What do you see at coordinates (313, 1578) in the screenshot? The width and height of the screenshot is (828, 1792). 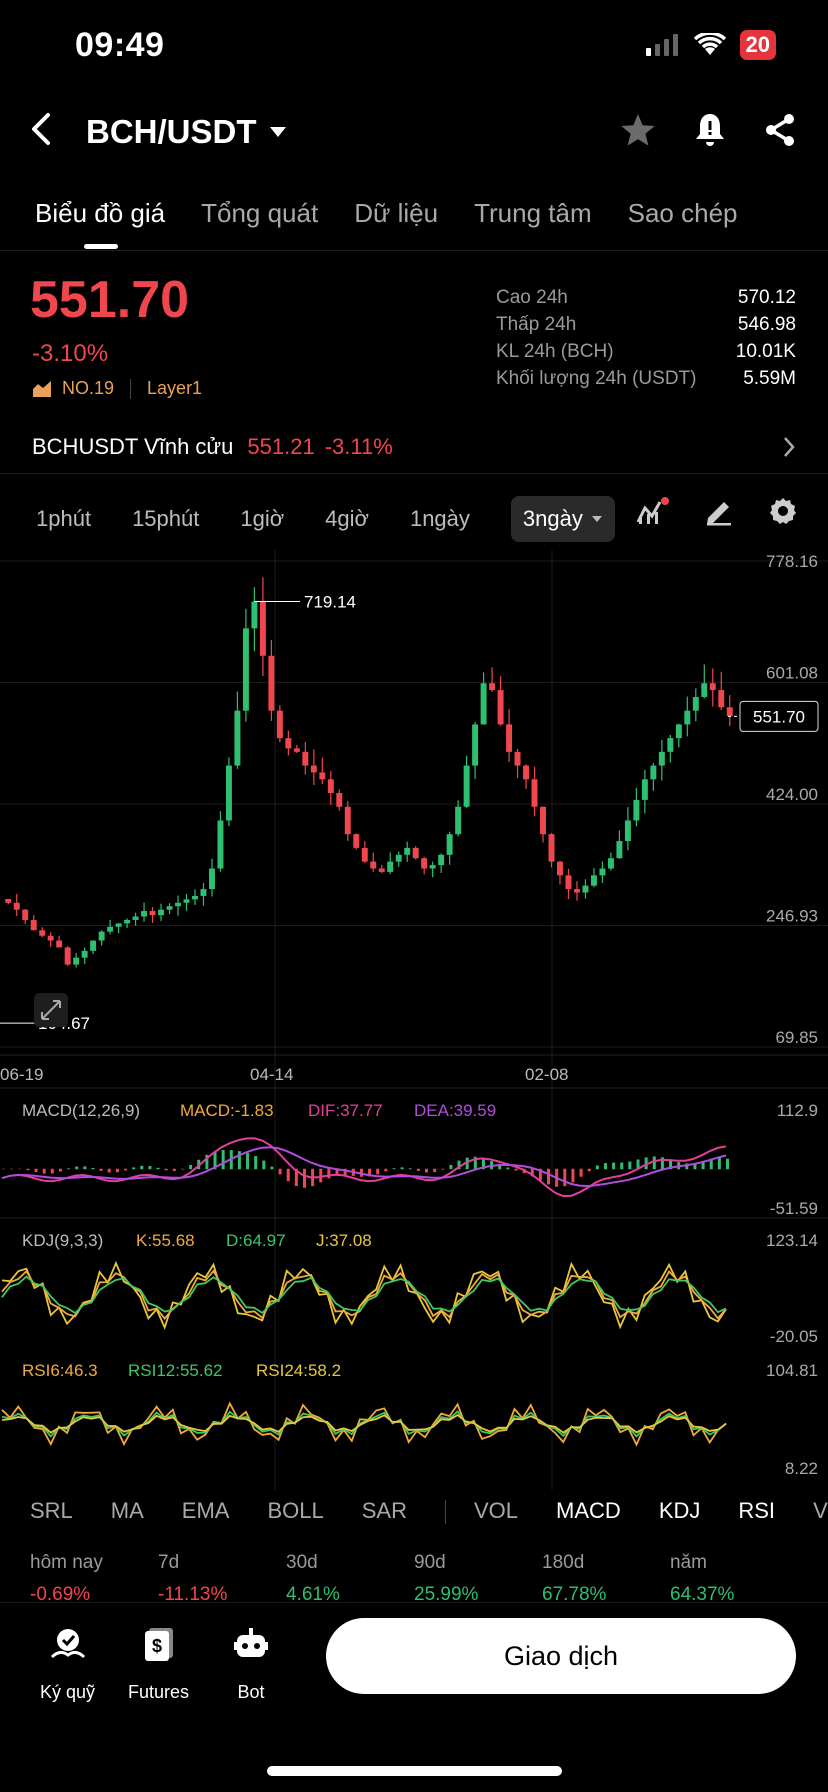 I see `perf-30d: 30d 4.61%` at bounding box center [313, 1578].